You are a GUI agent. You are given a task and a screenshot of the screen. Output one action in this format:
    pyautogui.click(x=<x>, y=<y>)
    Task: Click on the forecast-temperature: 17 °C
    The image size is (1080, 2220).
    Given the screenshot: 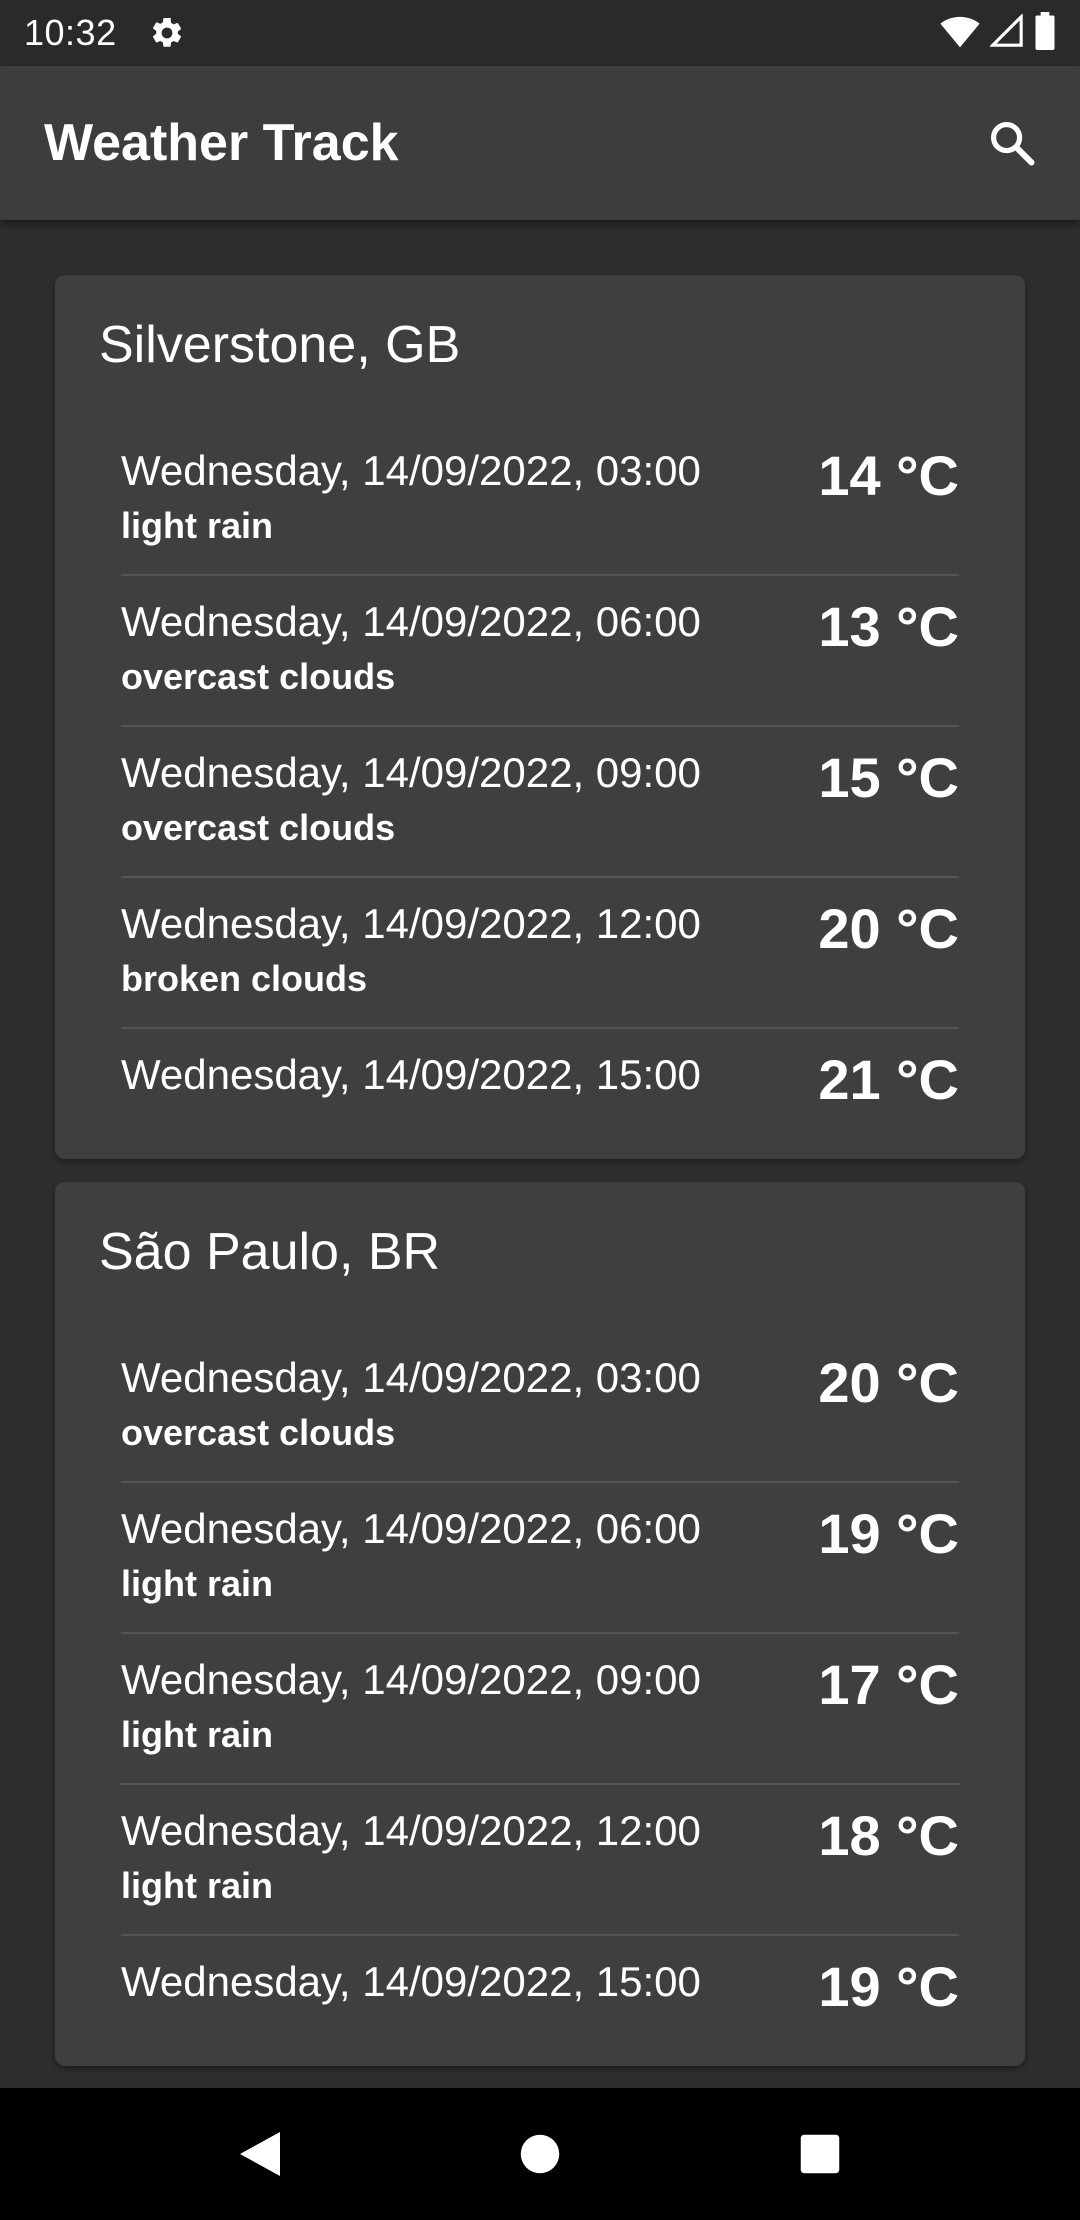 What is the action you would take?
    pyautogui.click(x=888, y=1684)
    